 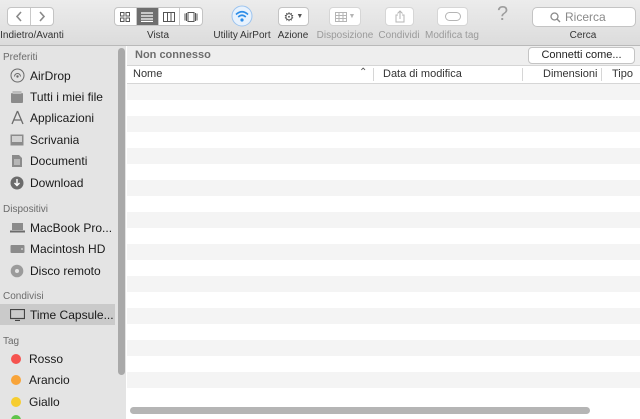 I want to click on laptop-icon, so click(x=17, y=228).